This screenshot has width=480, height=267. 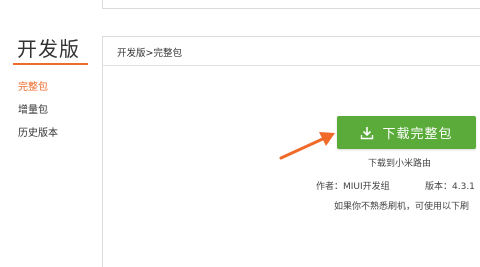 I want to click on sidebar-title: 开发版, so click(x=48, y=49).